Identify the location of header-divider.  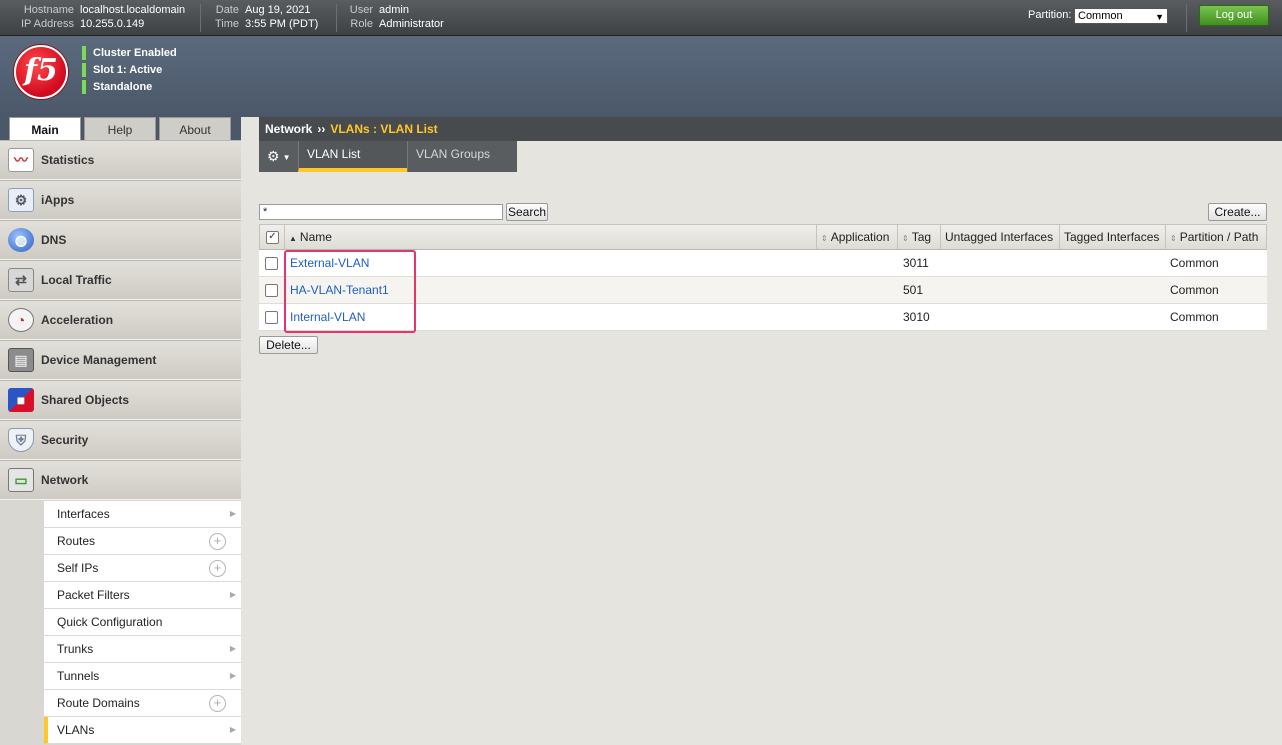
(1186, 18).